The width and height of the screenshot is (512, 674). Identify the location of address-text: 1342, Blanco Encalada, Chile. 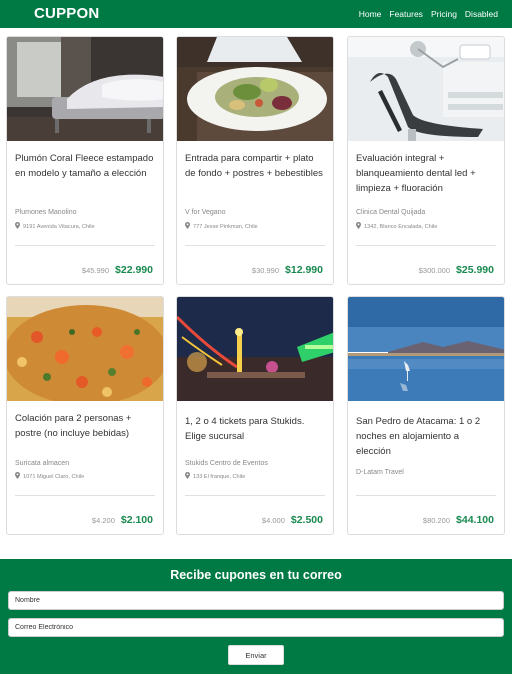
(401, 227).